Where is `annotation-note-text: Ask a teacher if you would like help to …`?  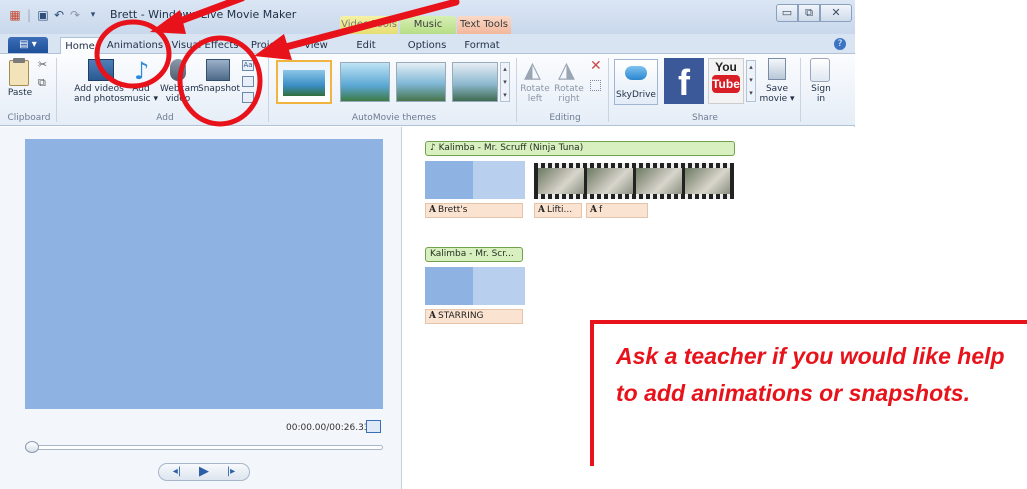
annotation-note-text: Ask a teacher if you would like help to … is located at coordinates (810, 374).